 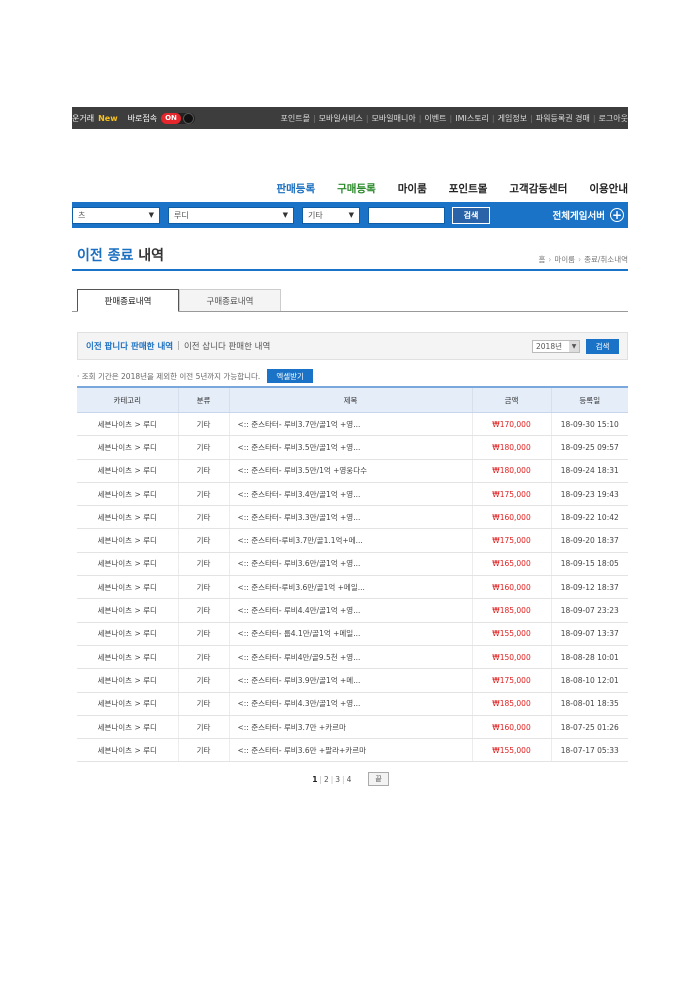 What do you see at coordinates (589, 750) in the screenshot?
I see `cell-date: 18-07-17 05:33` at bounding box center [589, 750].